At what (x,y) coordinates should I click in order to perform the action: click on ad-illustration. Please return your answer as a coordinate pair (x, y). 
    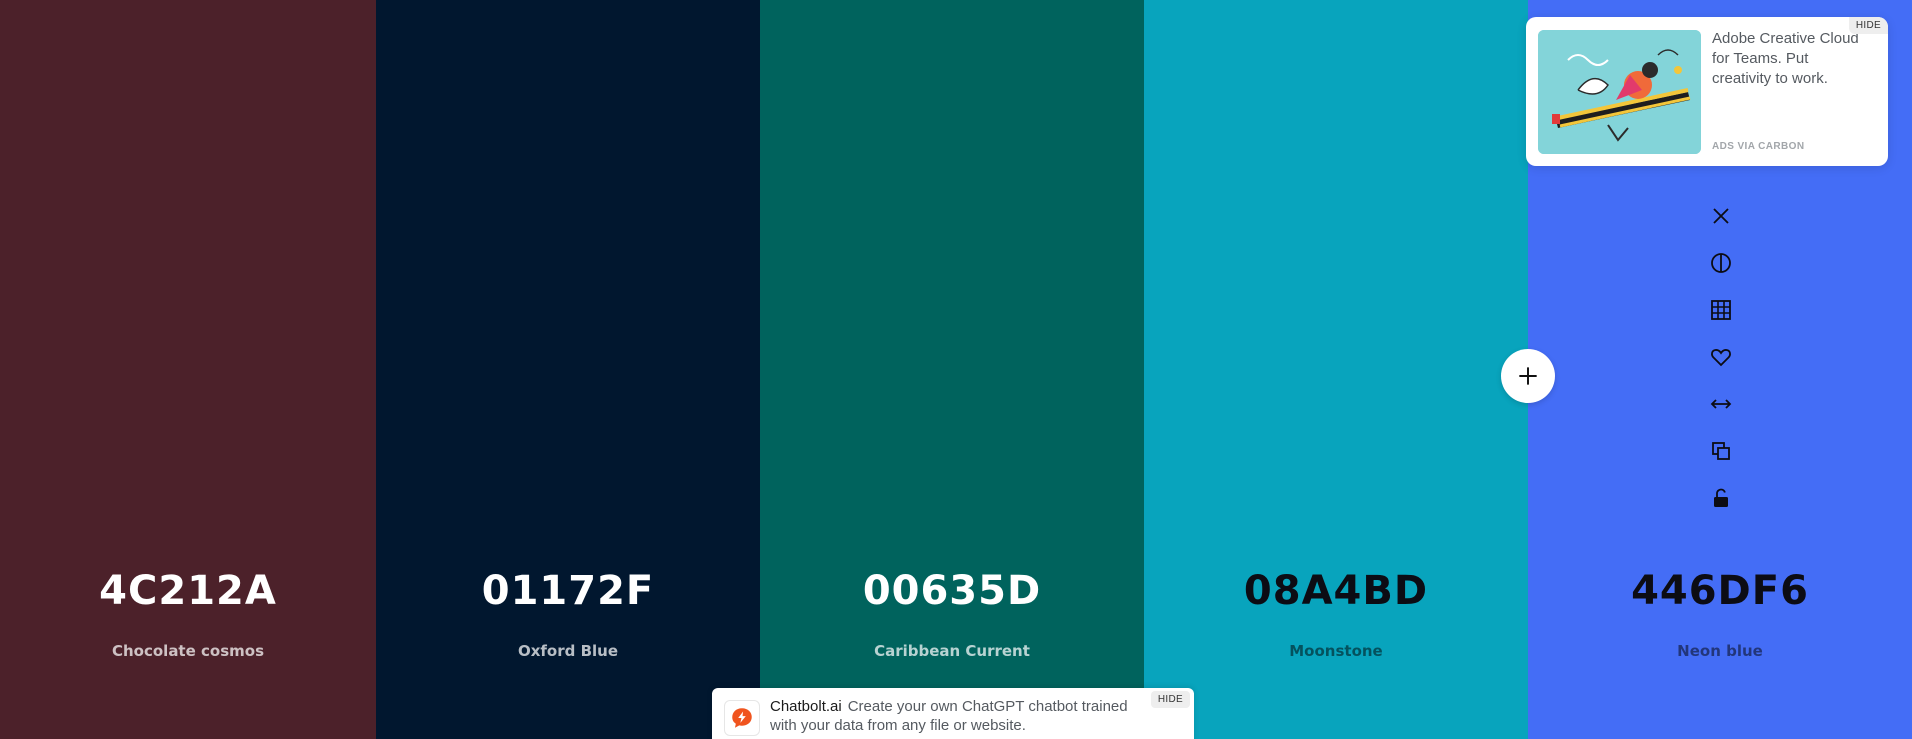
    Looking at the image, I should click on (1619, 92).